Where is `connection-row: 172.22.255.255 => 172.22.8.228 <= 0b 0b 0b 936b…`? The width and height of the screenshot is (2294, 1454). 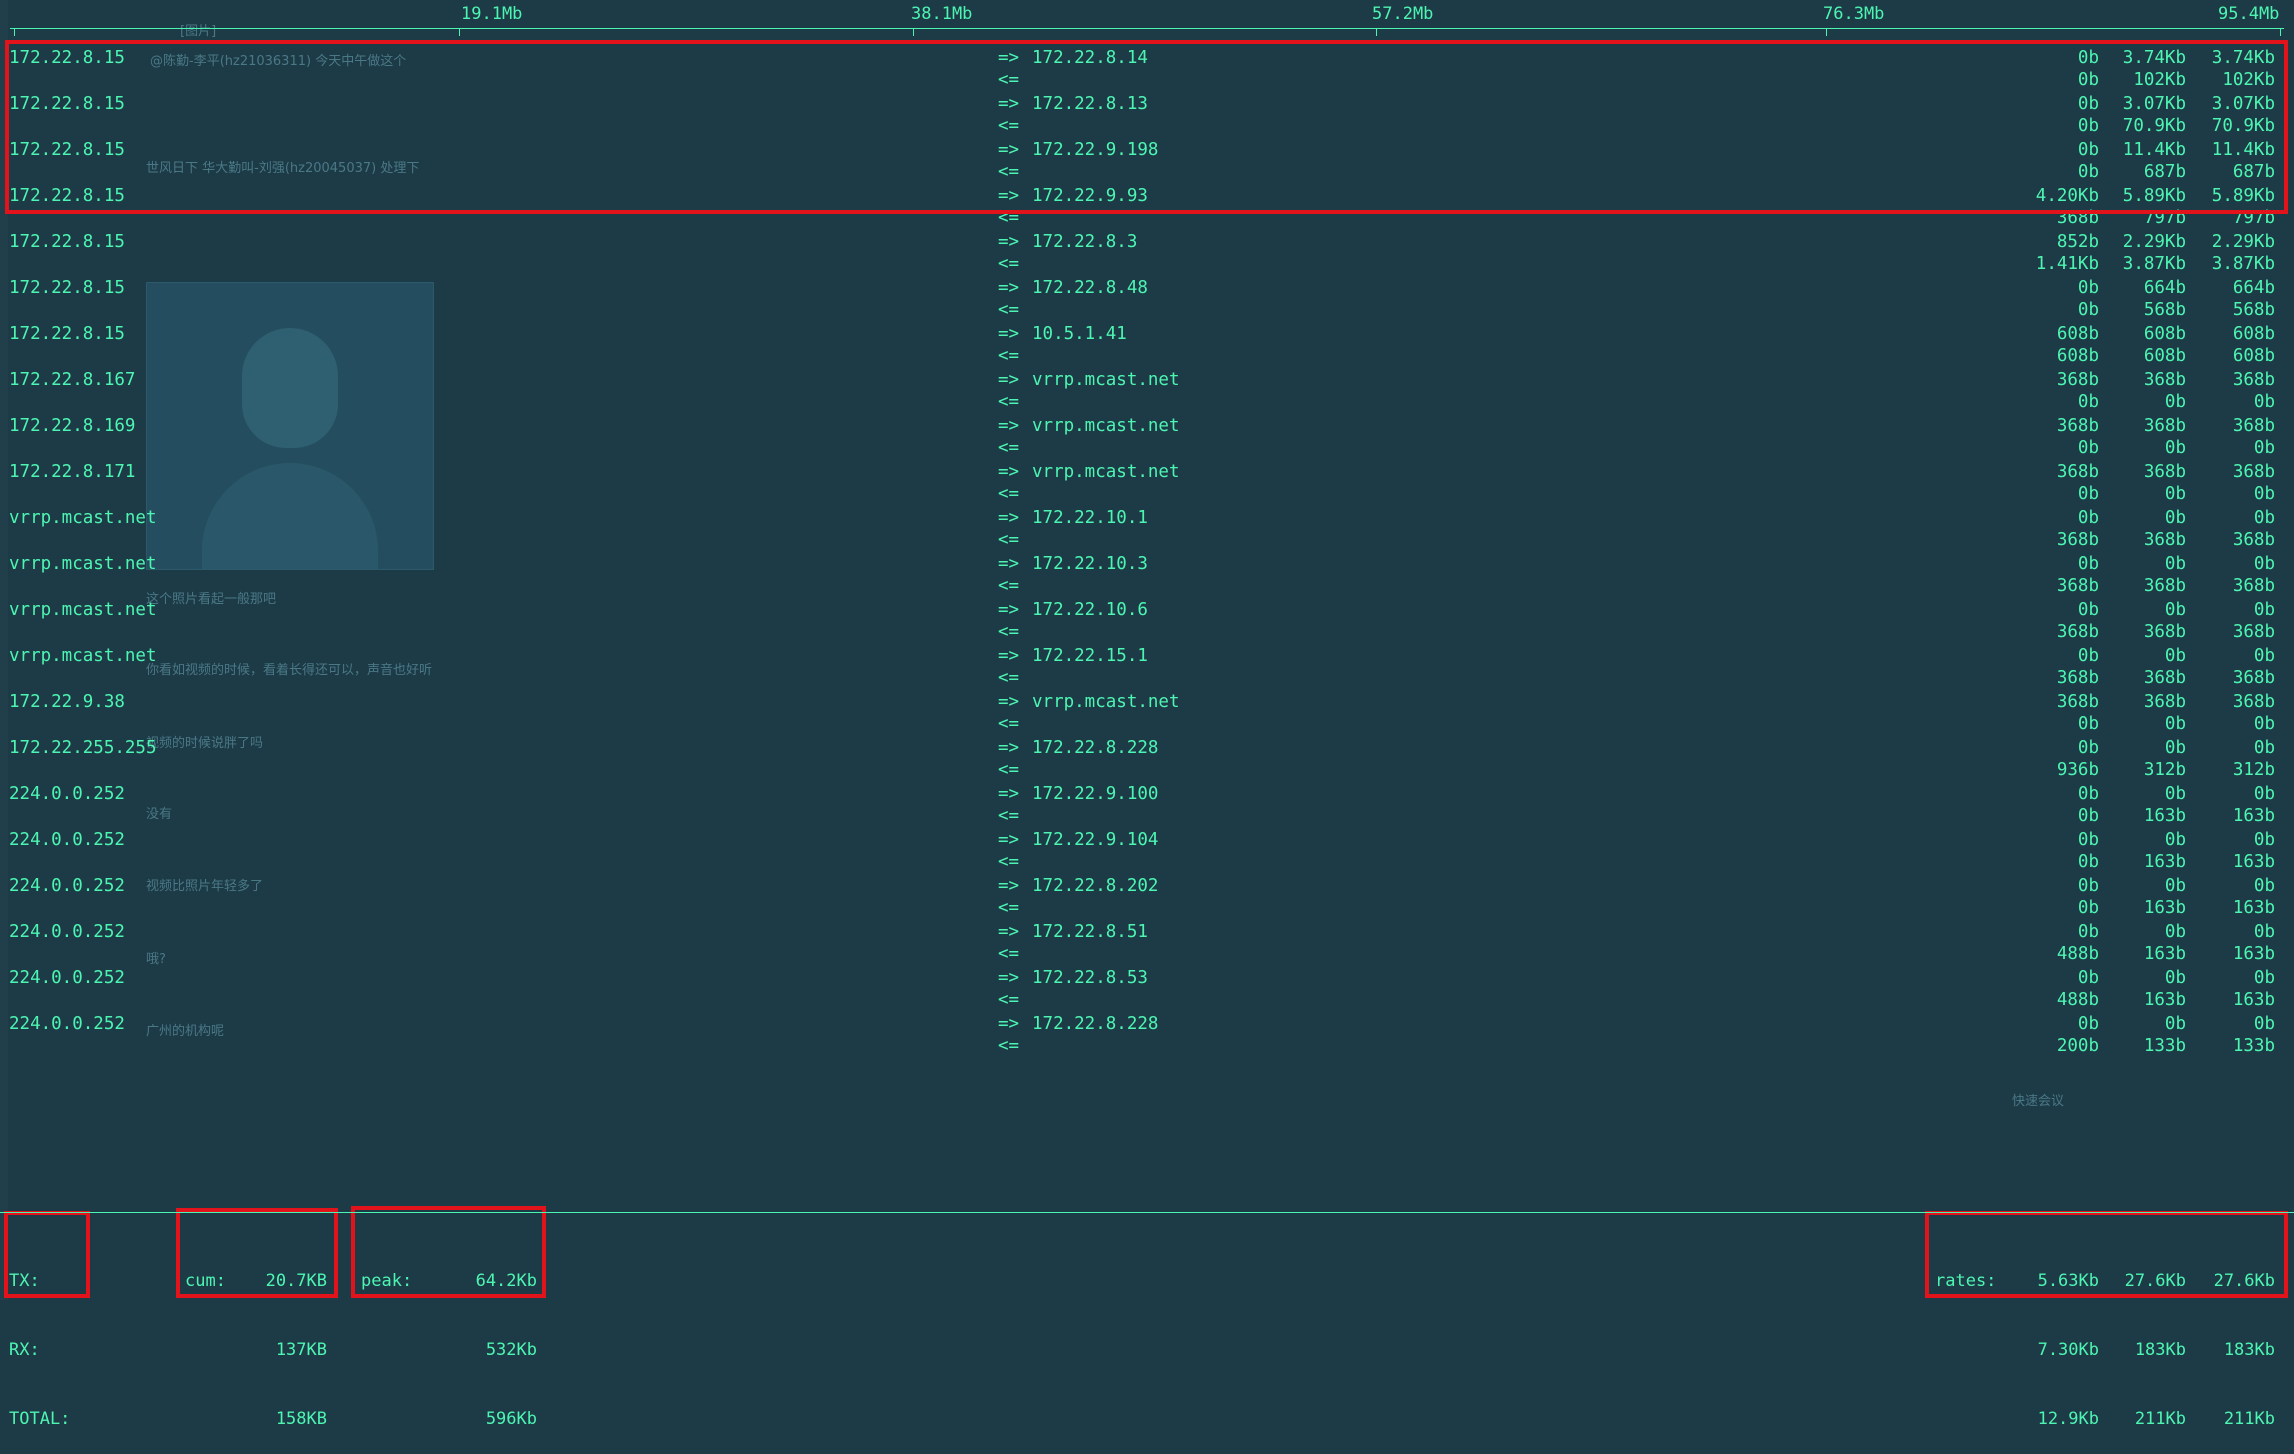 connection-row: 172.22.255.255 => 172.22.8.228 <= 0b 0b 0b 936b… is located at coordinates (1147, 761).